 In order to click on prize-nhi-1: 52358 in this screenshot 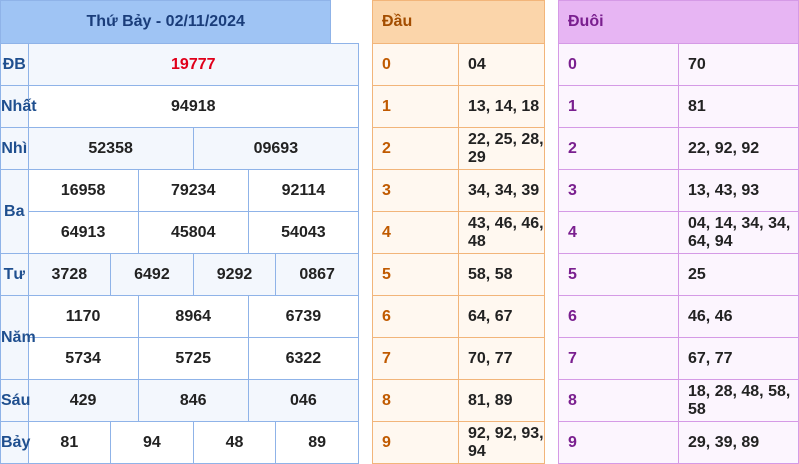, I will do `click(110, 148)`.